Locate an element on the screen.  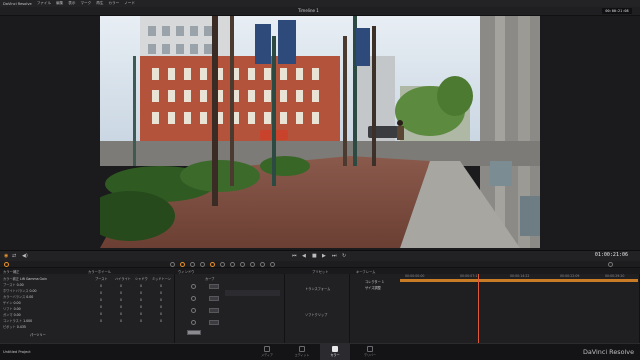
row-8: ピボット 0.435 is located at coordinates (14, 327).